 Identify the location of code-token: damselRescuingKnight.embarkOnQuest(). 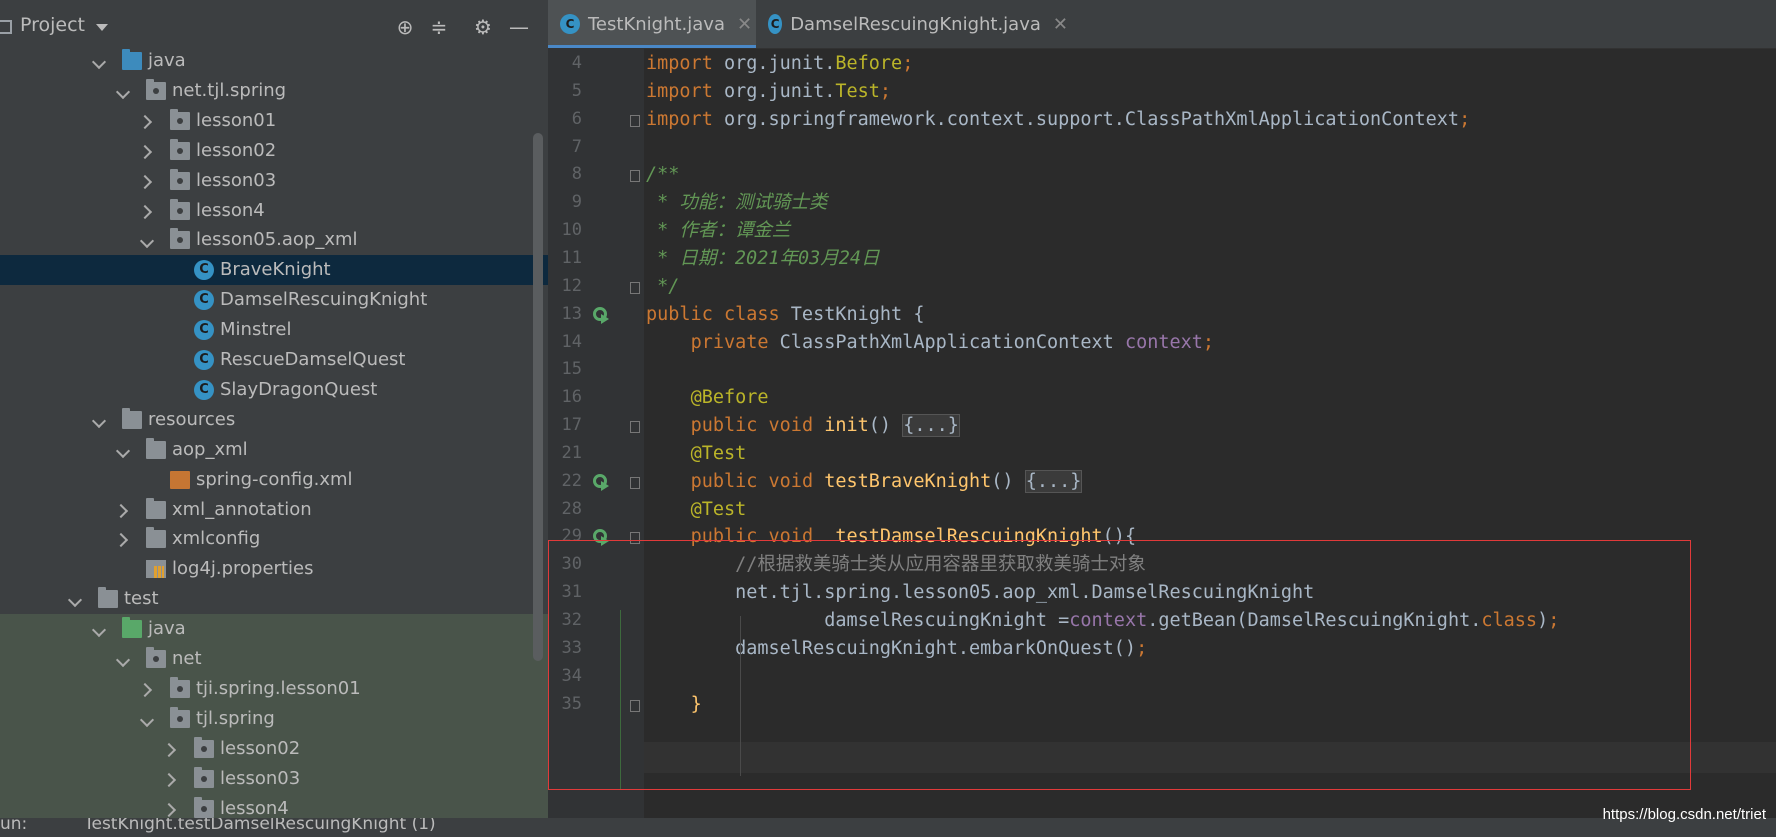
(891, 648).